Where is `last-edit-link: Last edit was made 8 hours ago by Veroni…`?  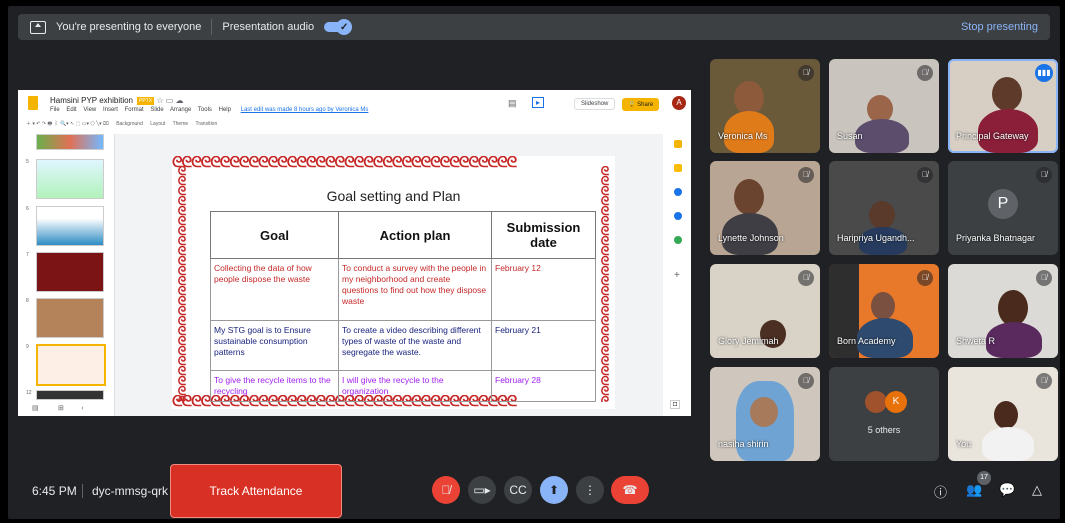 last-edit-link: Last edit was made 8 hours ago by Veroni… is located at coordinates (305, 110).